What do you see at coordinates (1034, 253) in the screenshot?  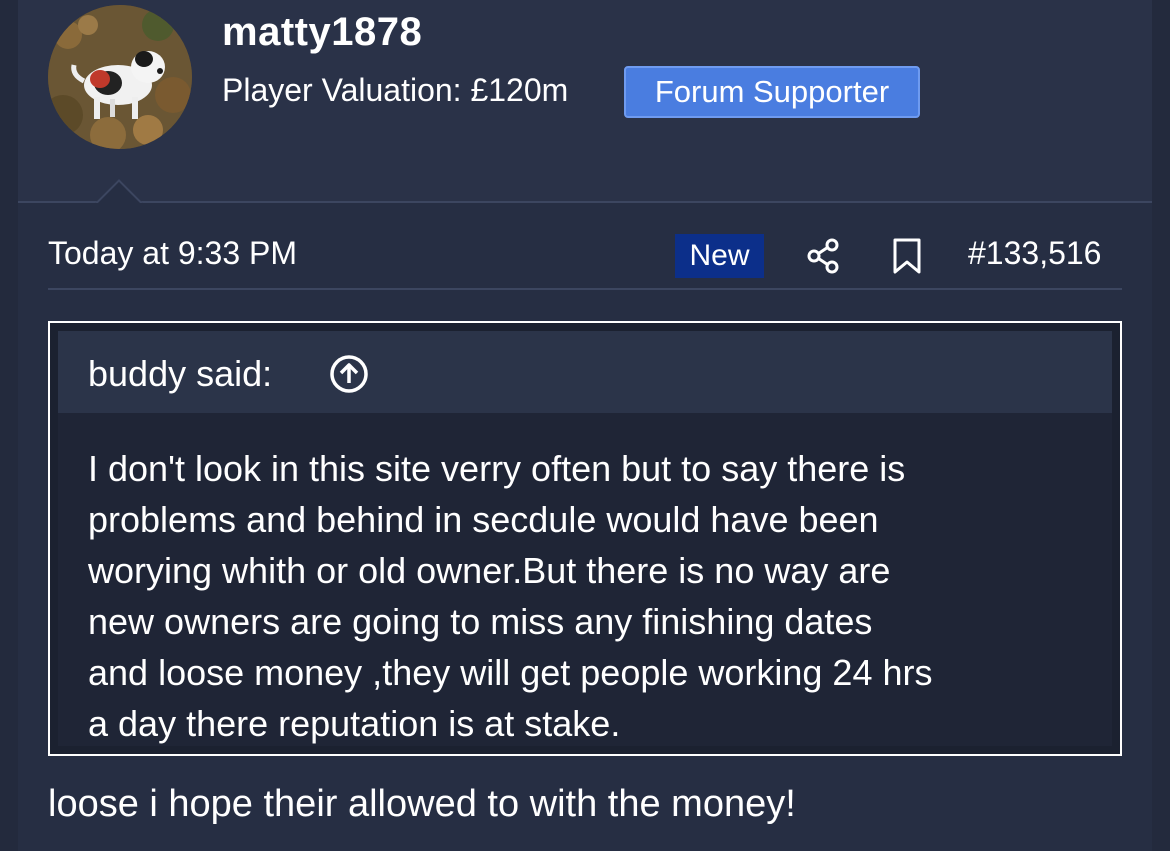 I see `post-number-link: #133,516` at bounding box center [1034, 253].